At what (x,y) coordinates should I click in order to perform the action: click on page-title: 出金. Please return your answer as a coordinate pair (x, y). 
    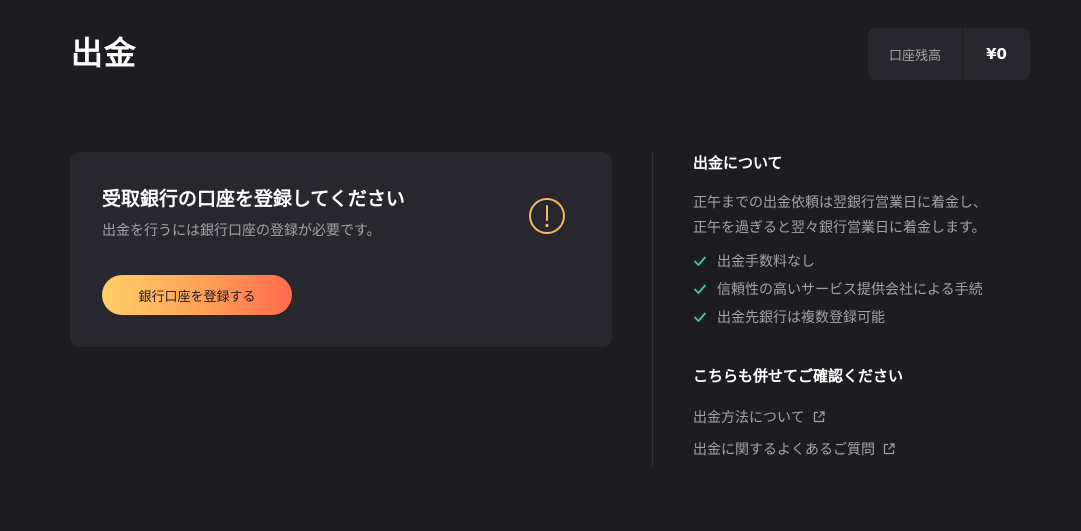
    Looking at the image, I should click on (104, 53).